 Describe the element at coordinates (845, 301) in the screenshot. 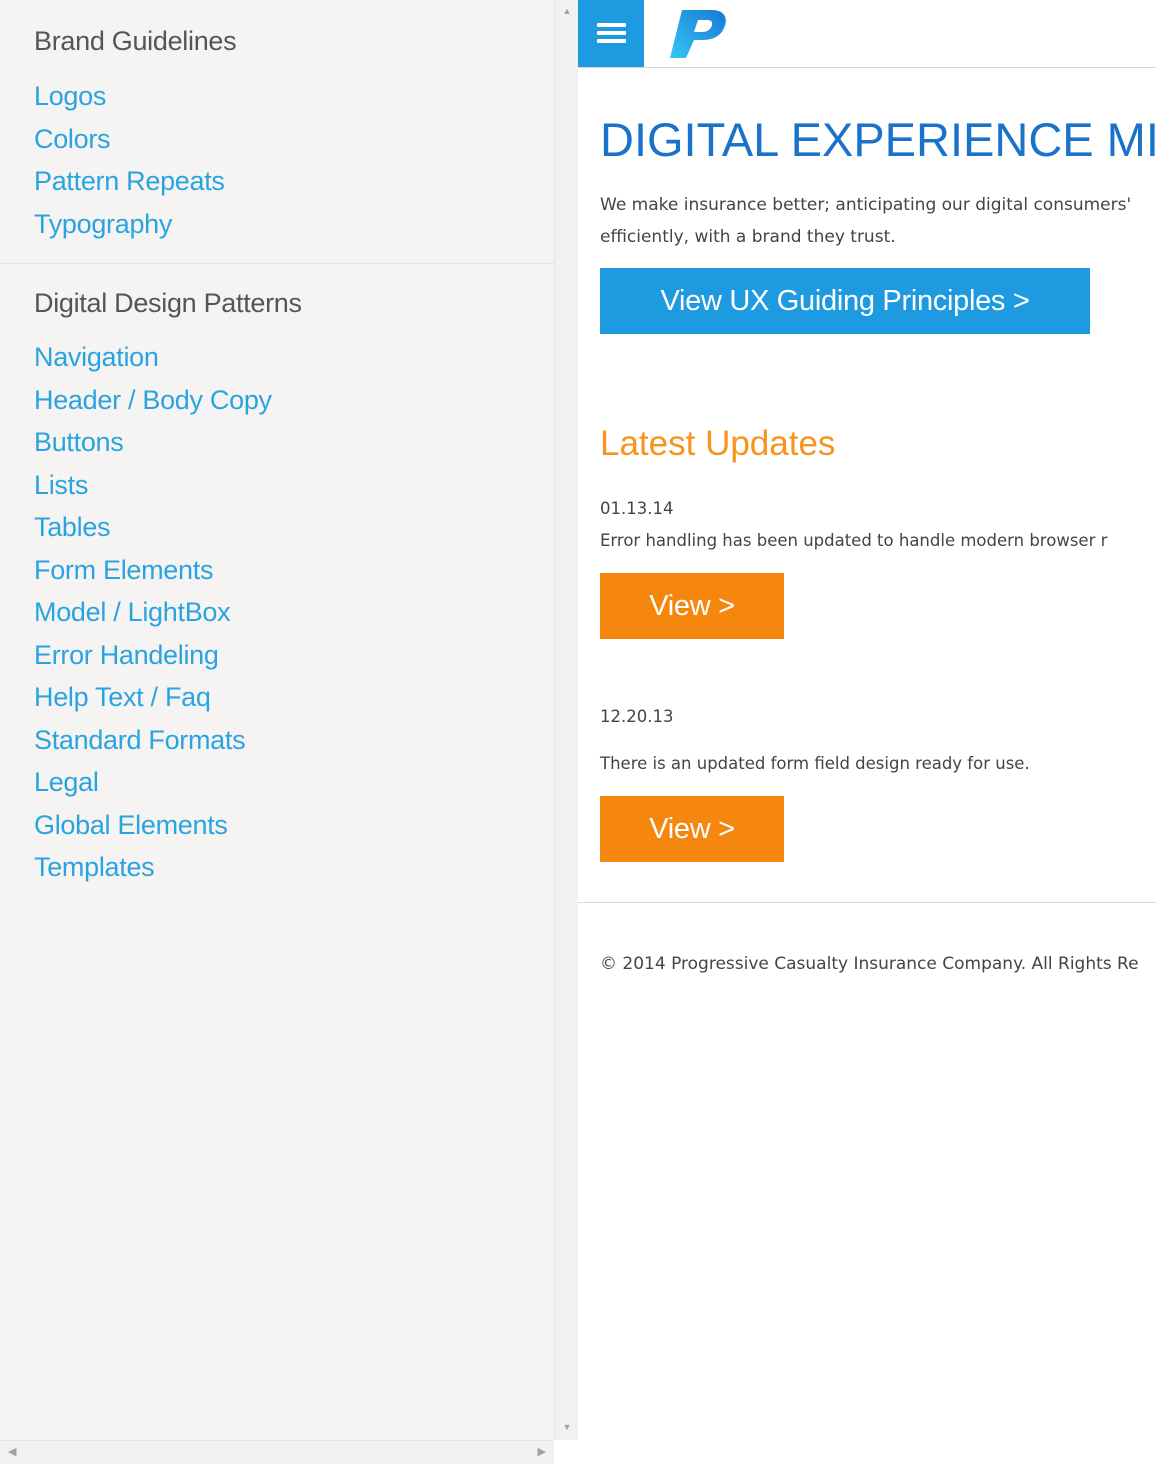

I see `view-ux-guiding-principles-button: View UX Guiding Principles >` at that location.